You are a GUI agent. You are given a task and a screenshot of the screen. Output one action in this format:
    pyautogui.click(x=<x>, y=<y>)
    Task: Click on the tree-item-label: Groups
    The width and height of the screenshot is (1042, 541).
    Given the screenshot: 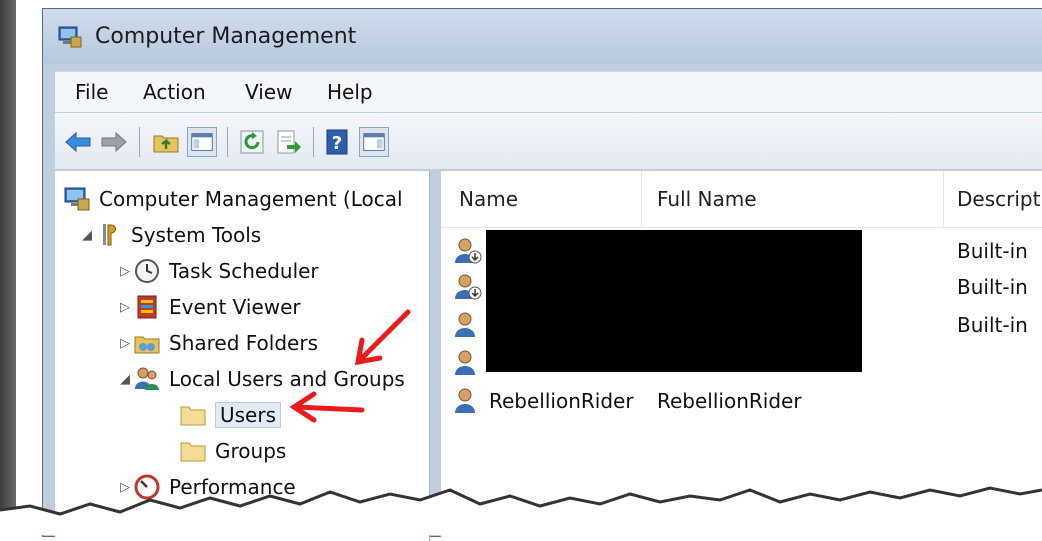 What is the action you would take?
    pyautogui.click(x=251, y=451)
    